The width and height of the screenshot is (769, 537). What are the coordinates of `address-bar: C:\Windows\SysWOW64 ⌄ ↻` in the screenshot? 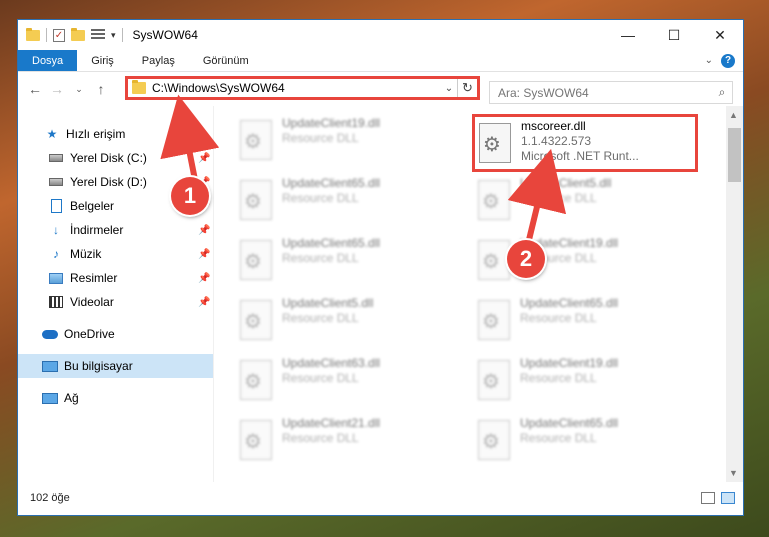 It's located at (302, 88).